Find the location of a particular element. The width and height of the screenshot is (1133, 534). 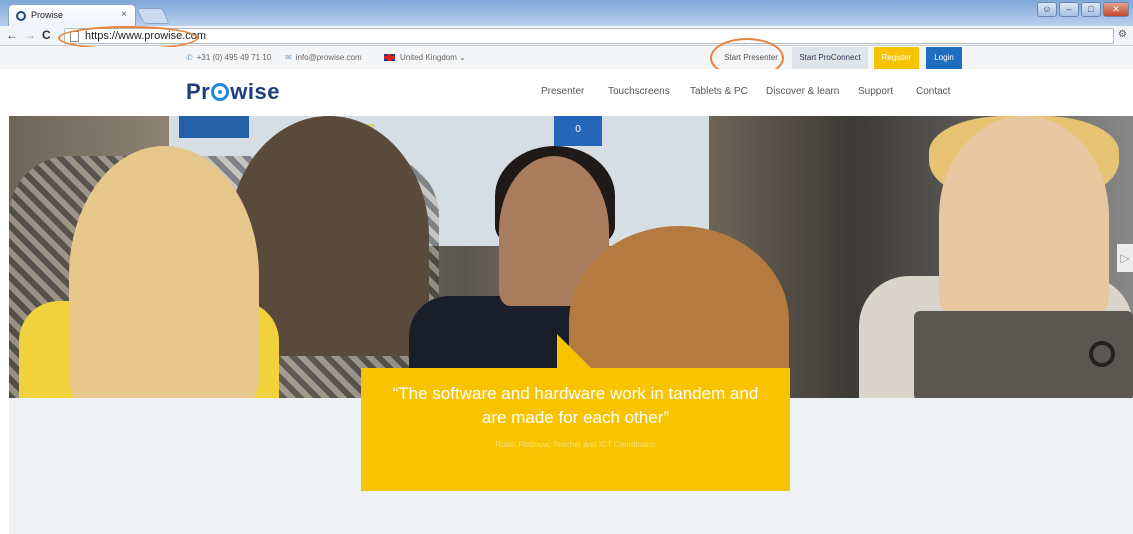

forward-arrow-icon: → is located at coordinates (30, 35).